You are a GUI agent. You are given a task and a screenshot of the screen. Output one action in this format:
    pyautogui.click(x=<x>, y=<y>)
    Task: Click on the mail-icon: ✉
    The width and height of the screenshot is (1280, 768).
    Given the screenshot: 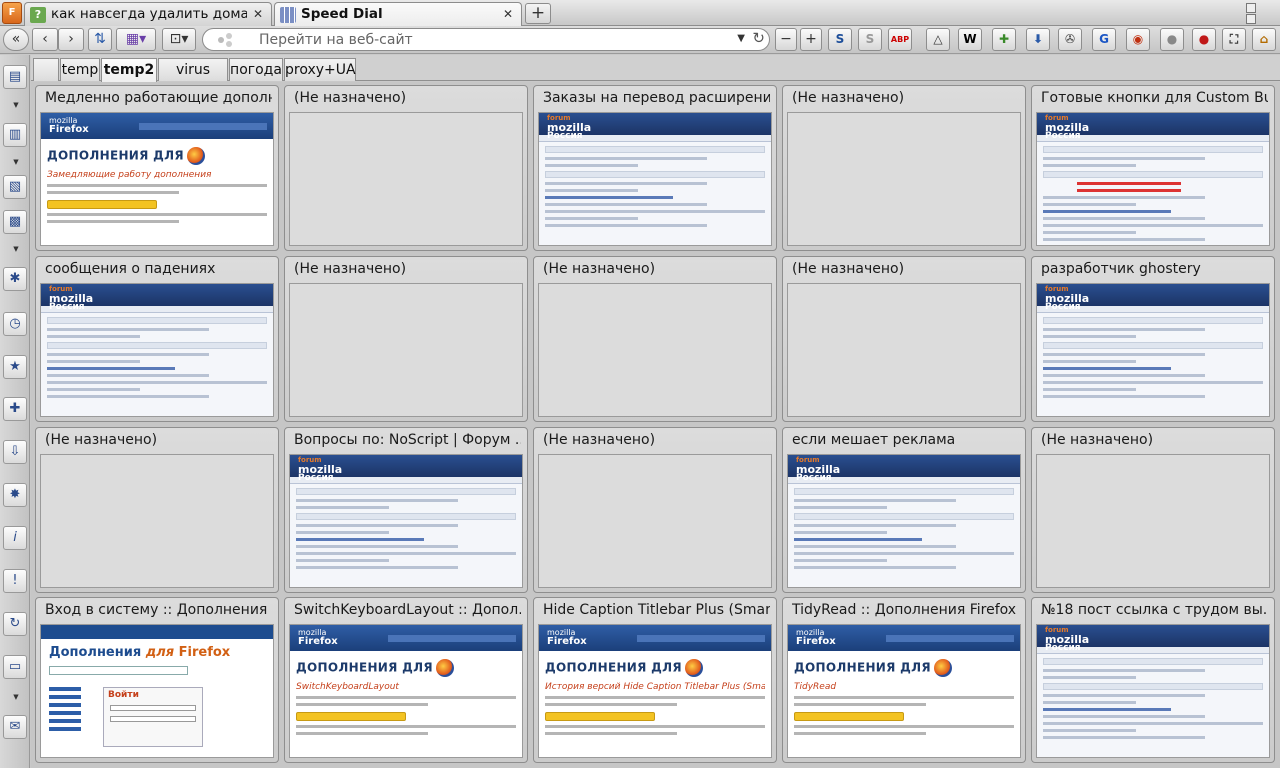 What is the action you would take?
    pyautogui.click(x=15, y=727)
    